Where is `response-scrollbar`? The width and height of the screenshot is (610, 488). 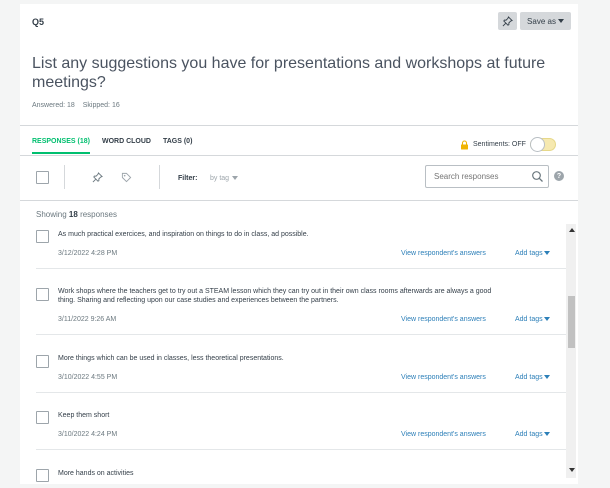 response-scrollbar is located at coordinates (571, 351).